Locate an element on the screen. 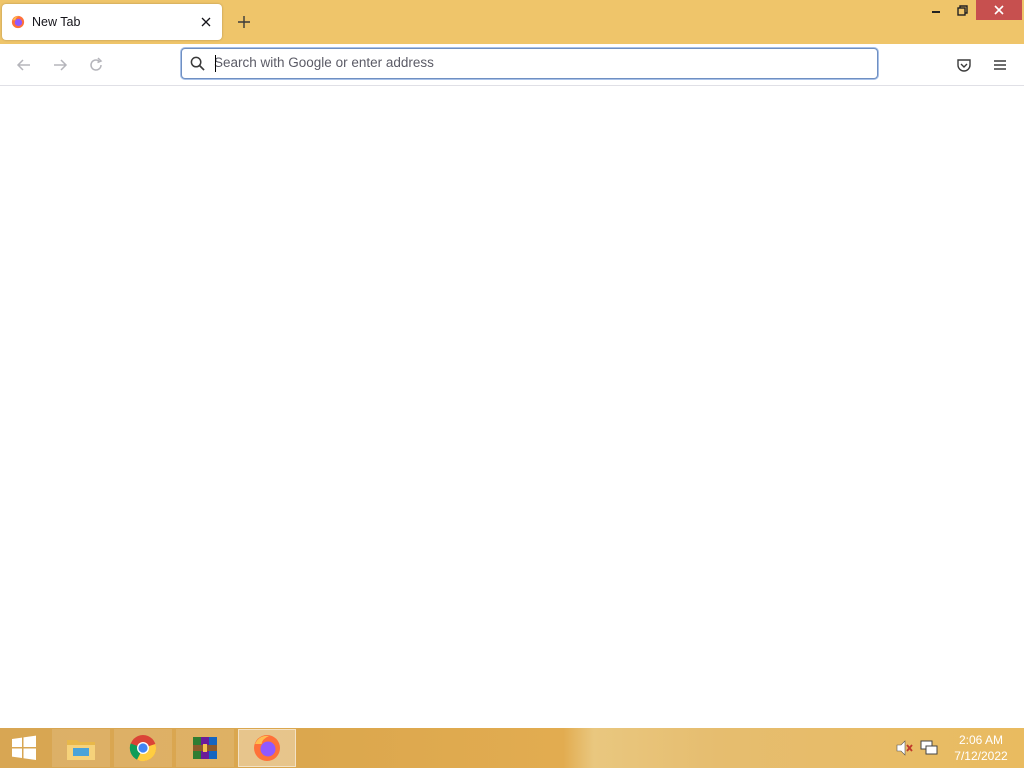  title-bar: New Tab is located at coordinates (512, 22).